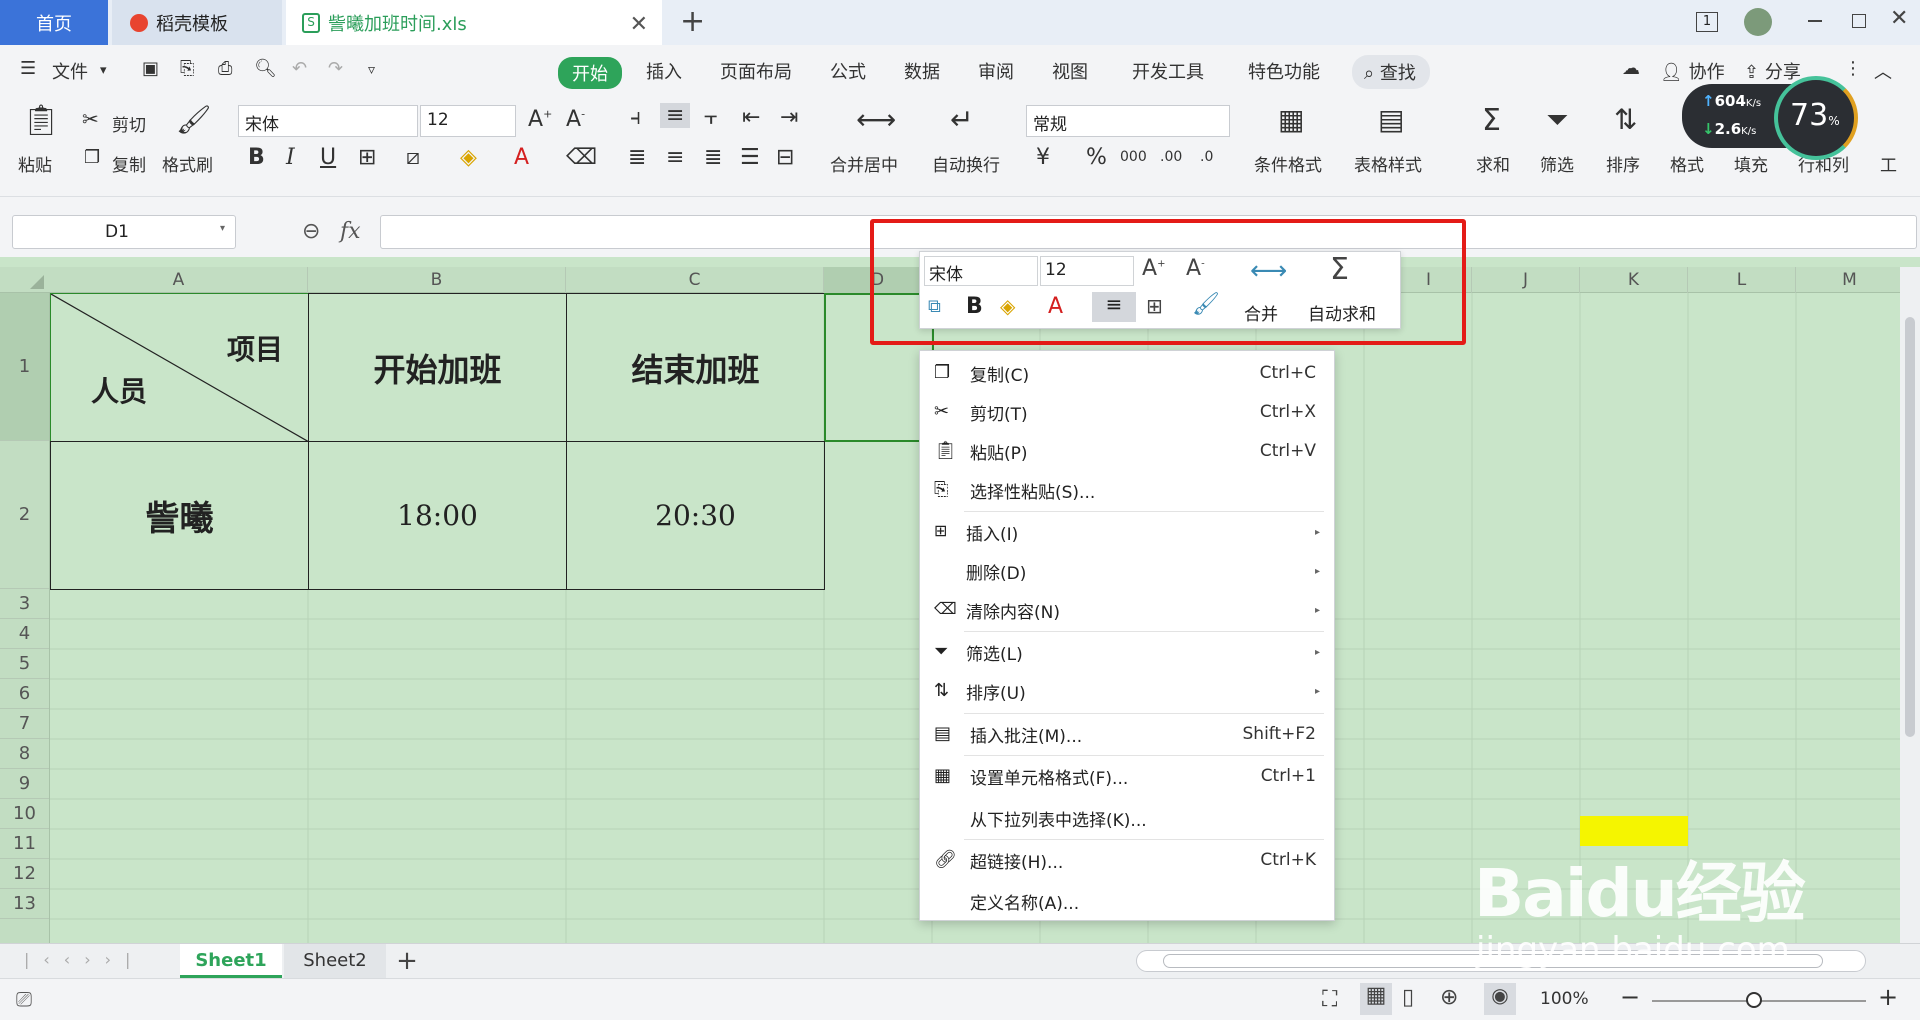 The height and width of the screenshot is (1020, 1920). I want to click on row-header-7: 7, so click(24, 724).